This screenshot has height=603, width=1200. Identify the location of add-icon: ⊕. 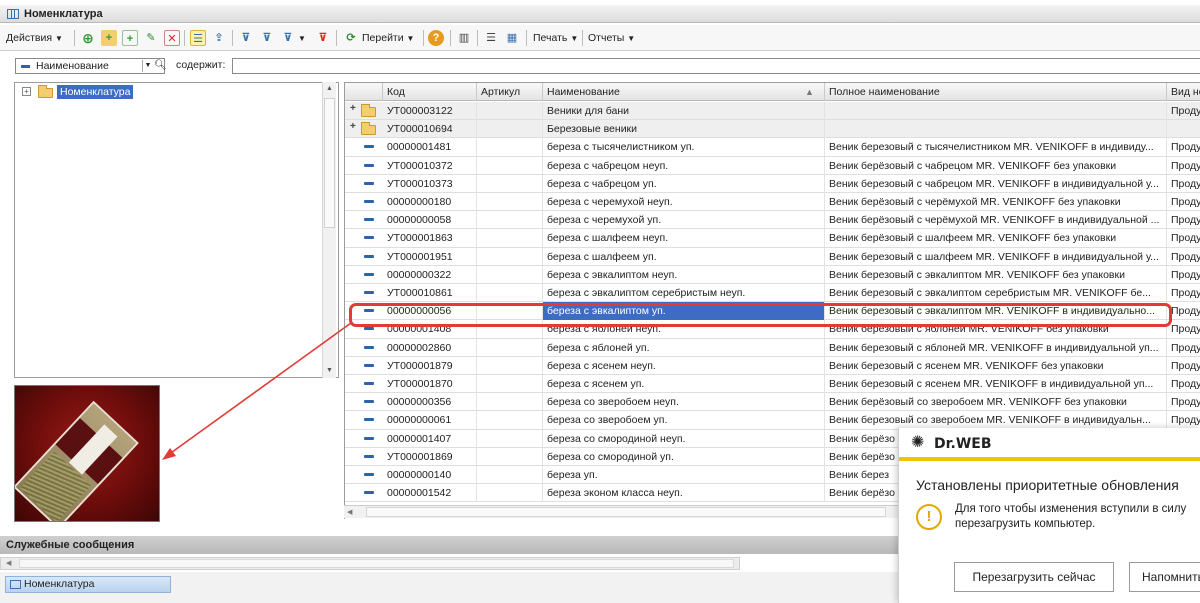
(88, 38).